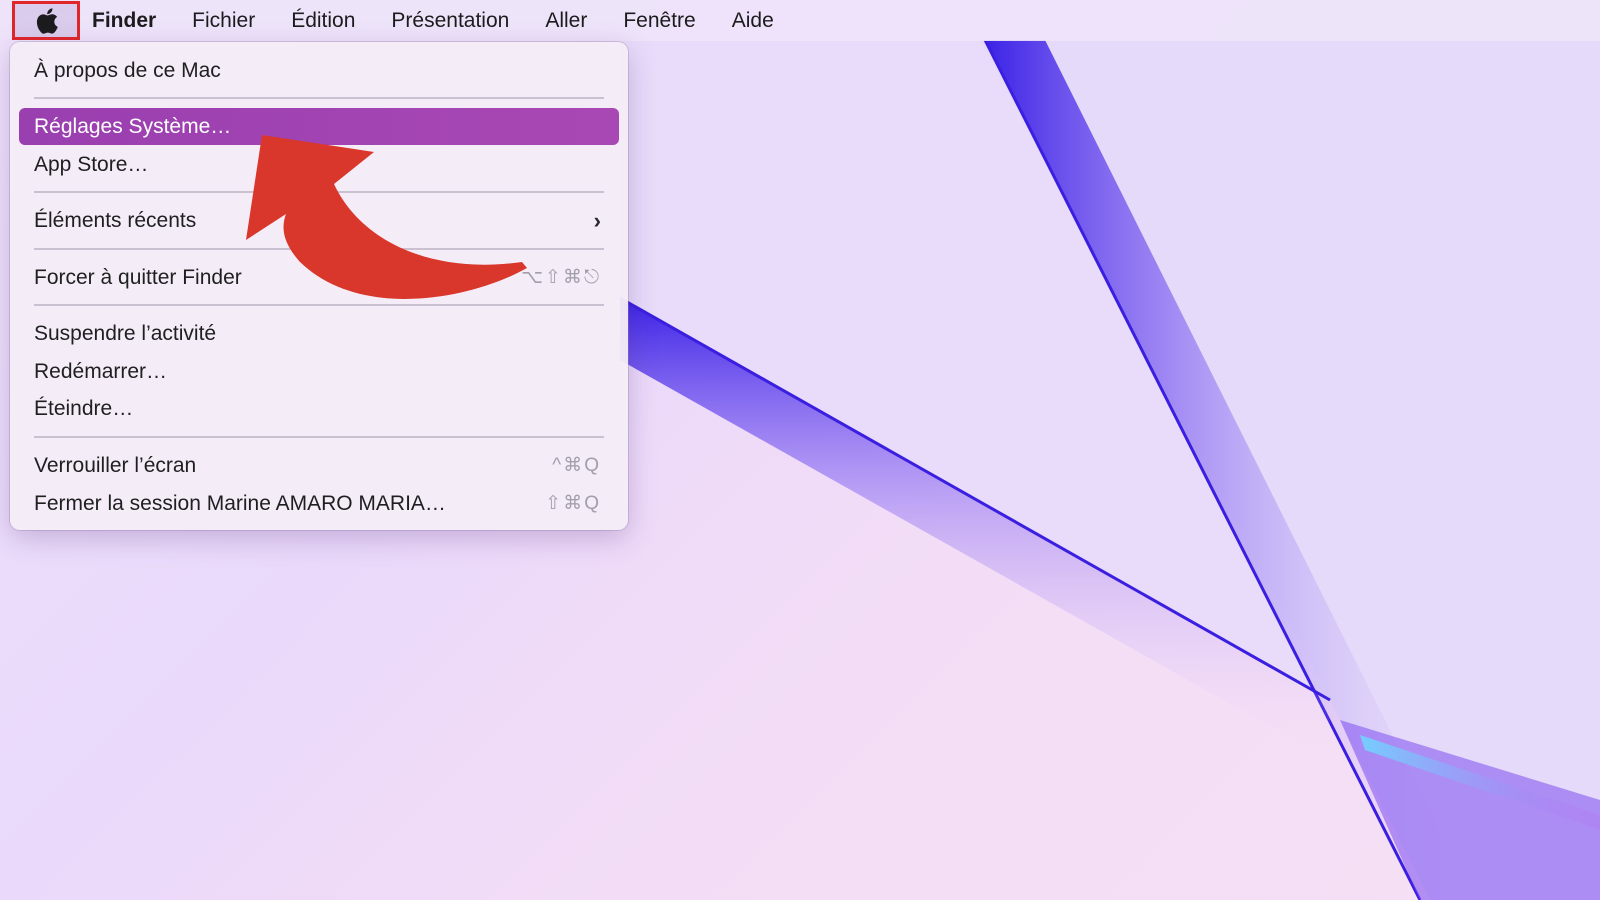  I want to click on menu-item-label: À propos de ce Mac, so click(127, 70).